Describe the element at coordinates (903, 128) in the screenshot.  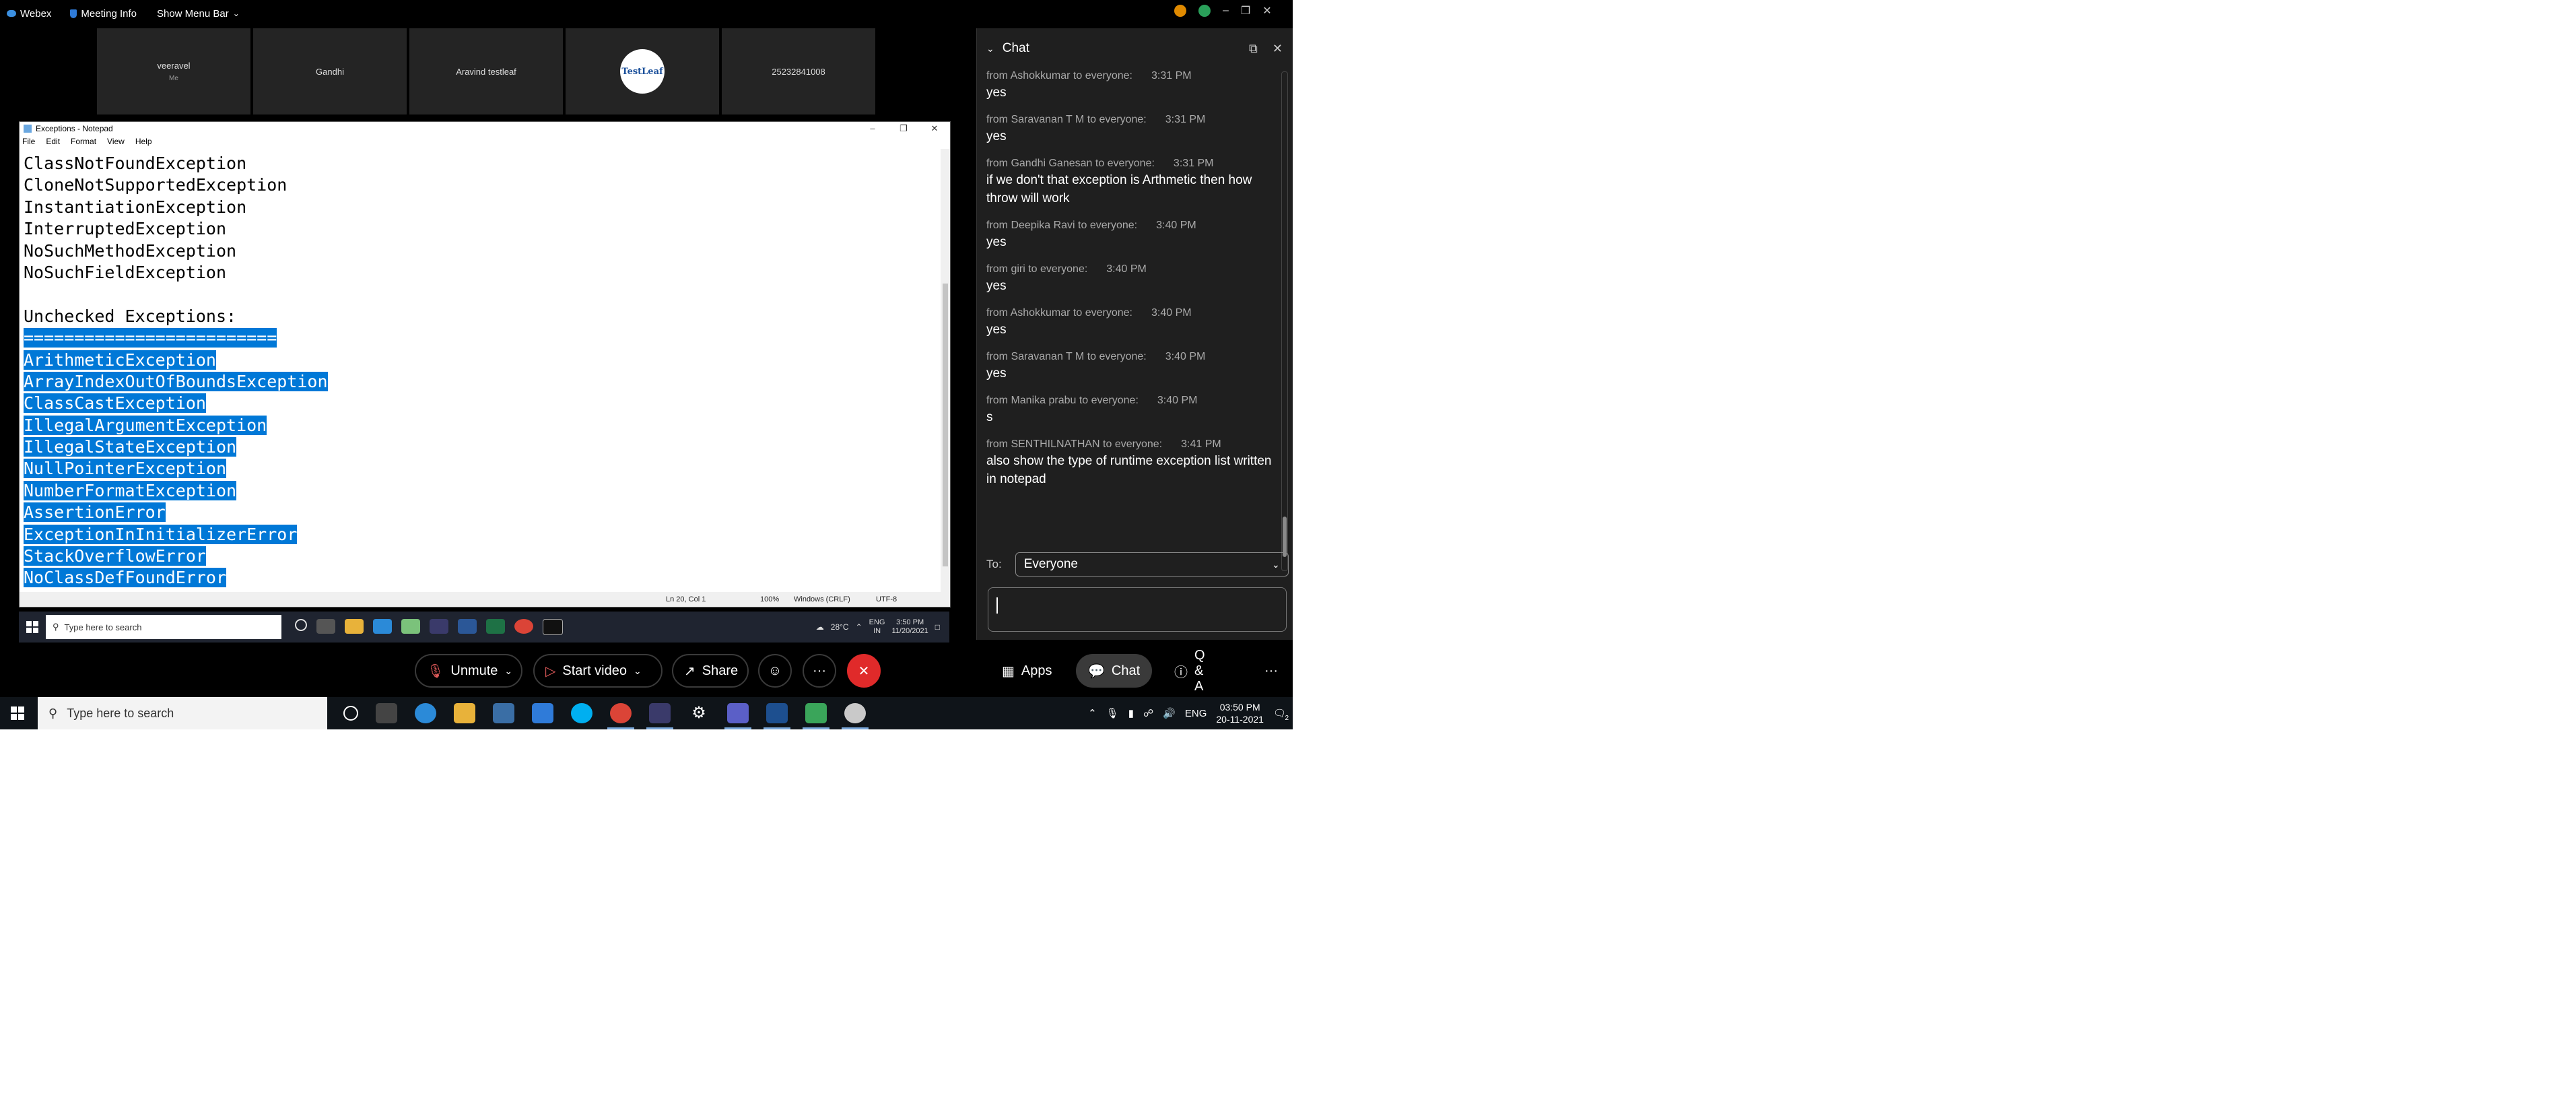
I see `maximize-icon: ❐` at that location.